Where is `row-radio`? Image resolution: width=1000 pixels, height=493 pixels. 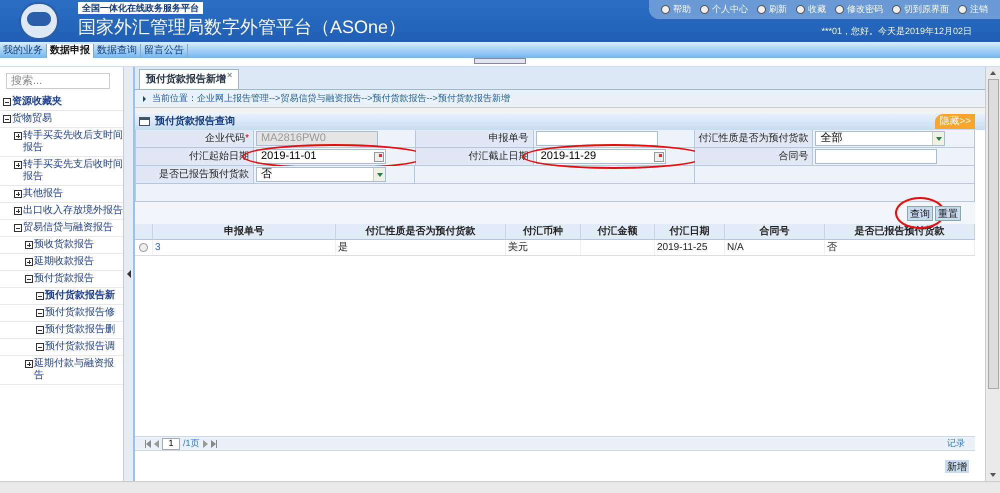 row-radio is located at coordinates (143, 247).